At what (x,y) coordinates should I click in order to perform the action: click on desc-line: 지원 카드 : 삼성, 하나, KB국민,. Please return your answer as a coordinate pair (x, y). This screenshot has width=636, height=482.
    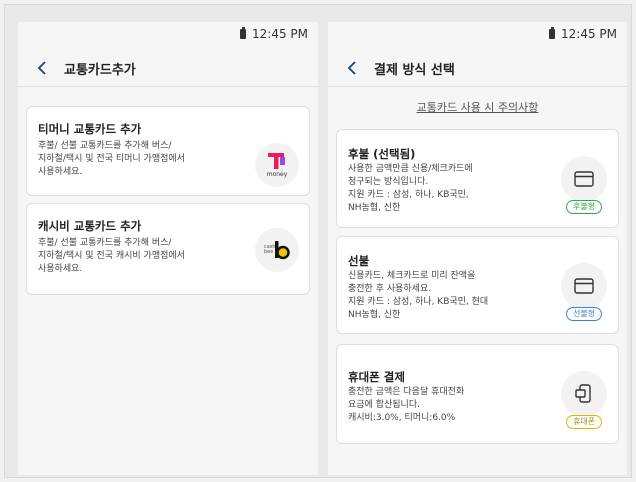
    Looking at the image, I should click on (408, 195).